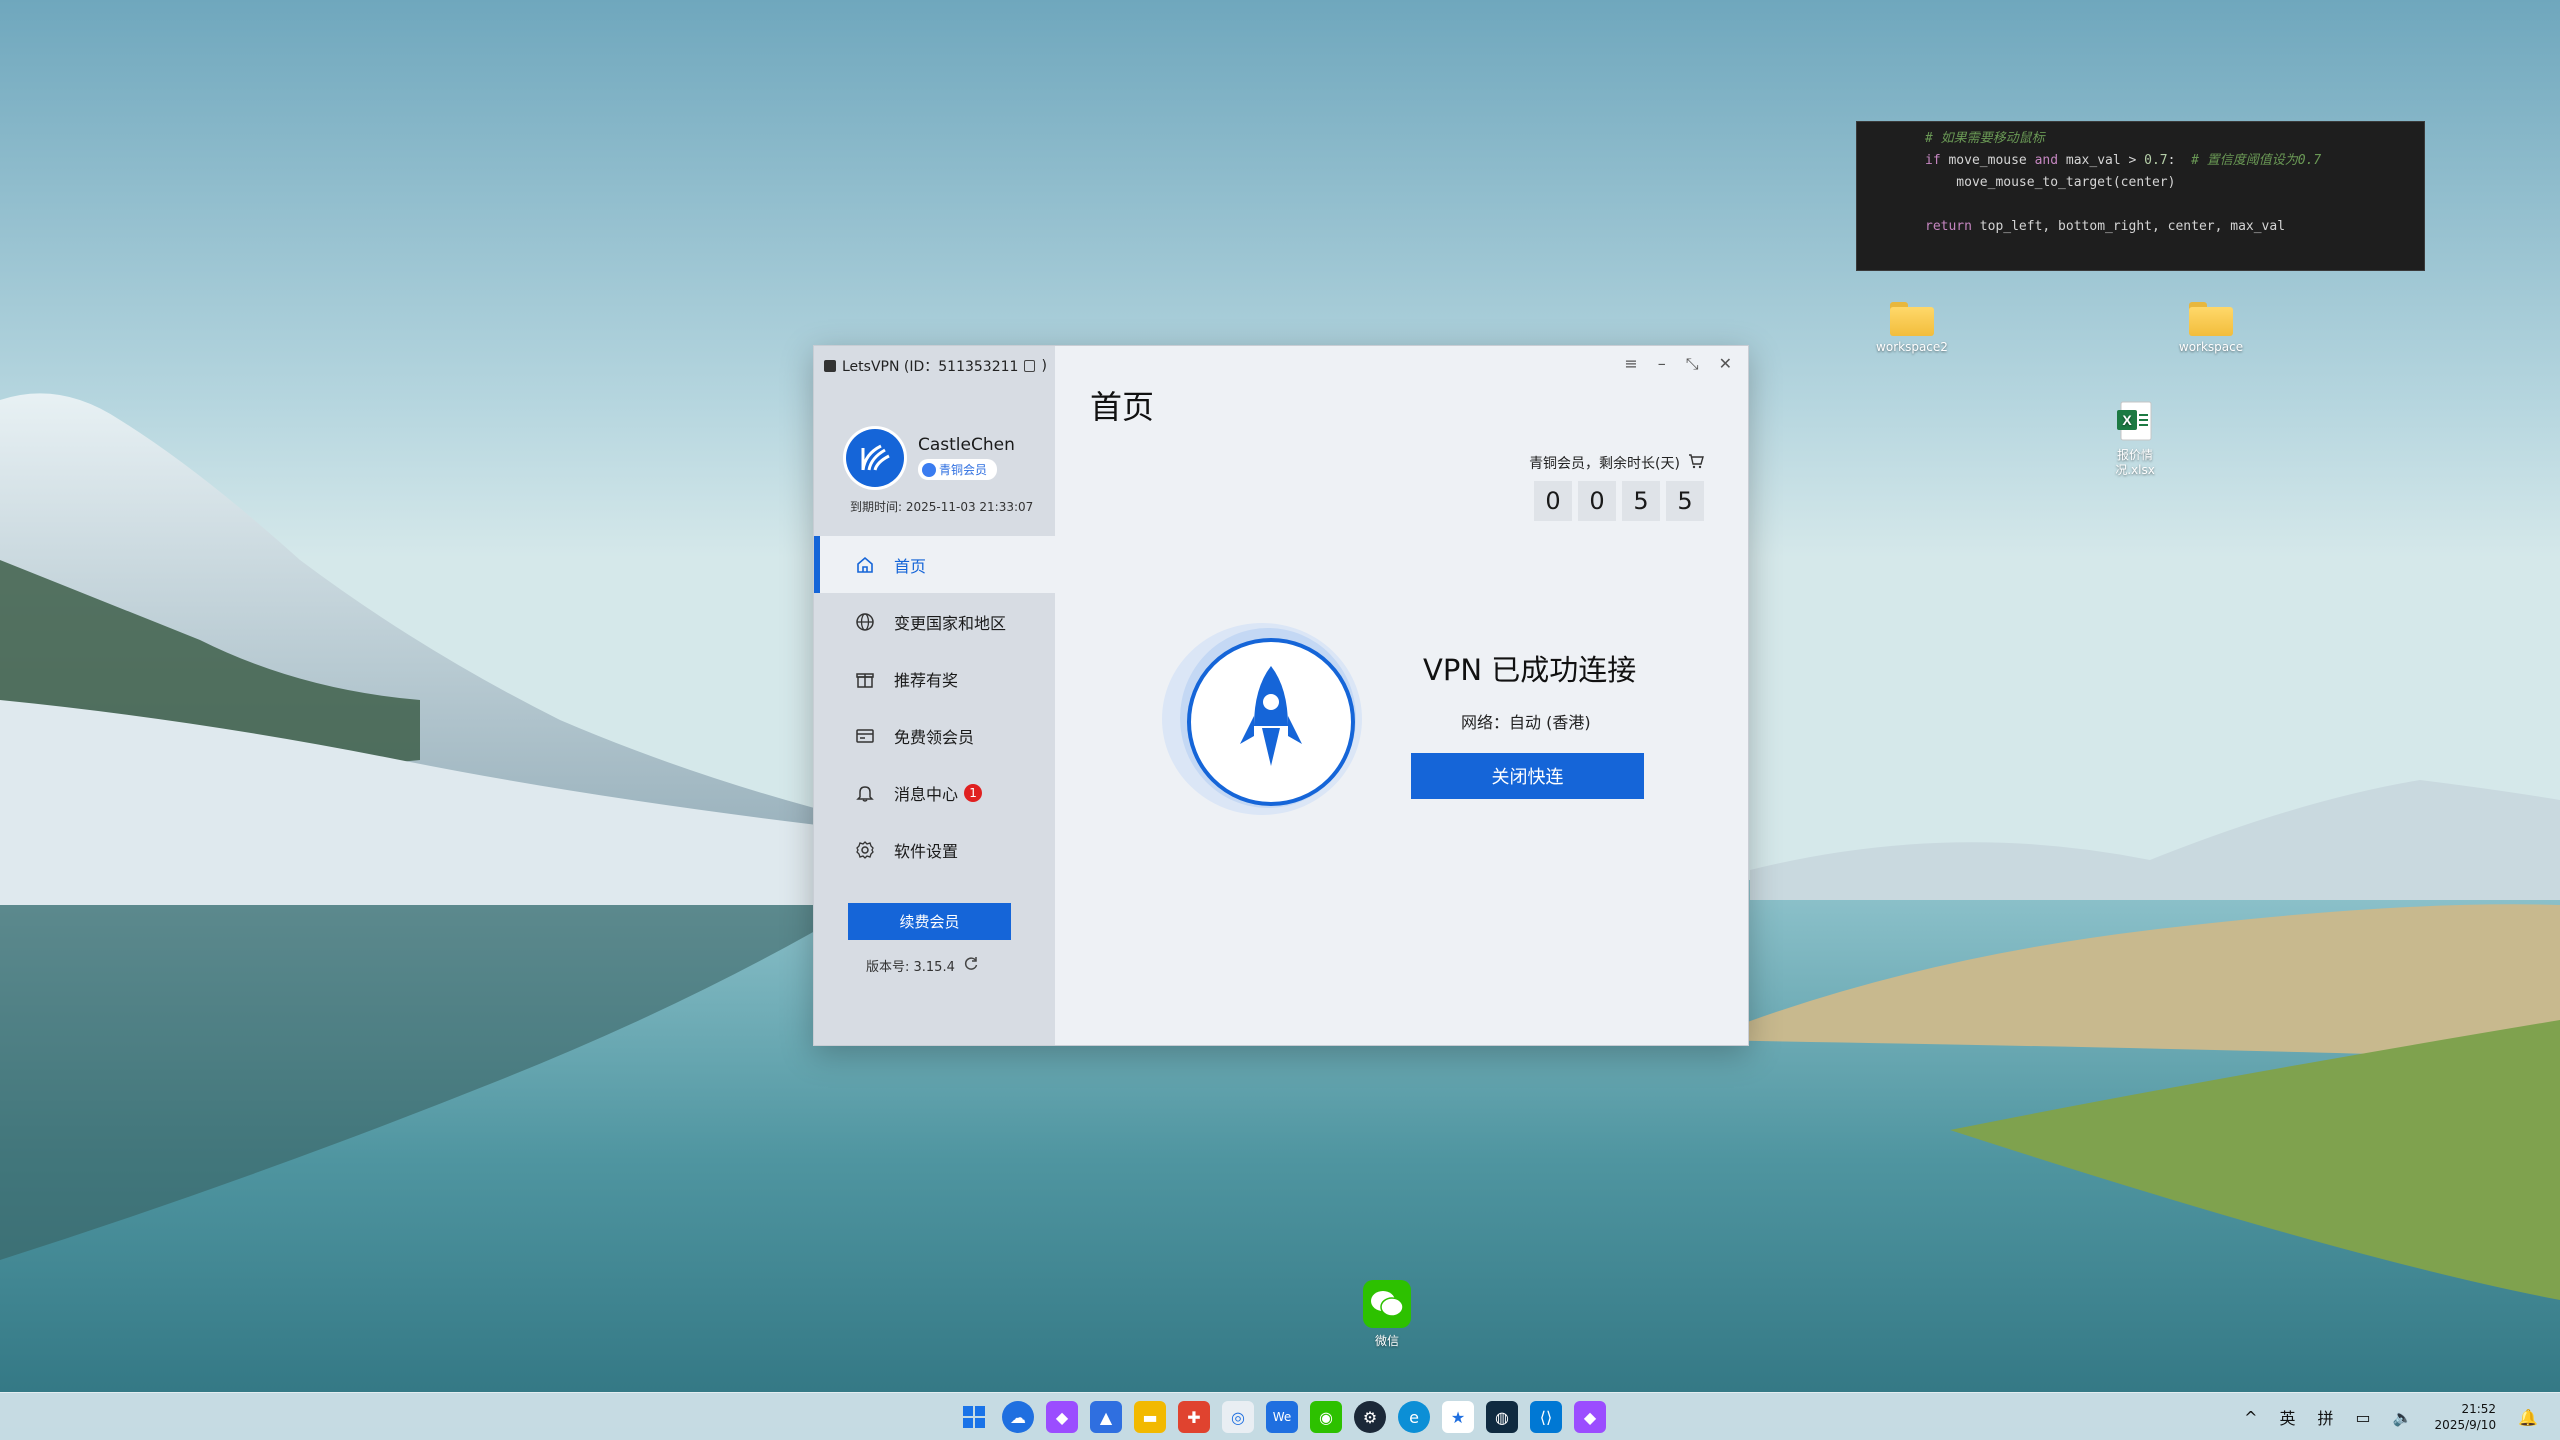 This screenshot has width=2560, height=1440. Describe the element at coordinates (1725, 364) in the screenshot. I see `close-icon: ✕` at that location.